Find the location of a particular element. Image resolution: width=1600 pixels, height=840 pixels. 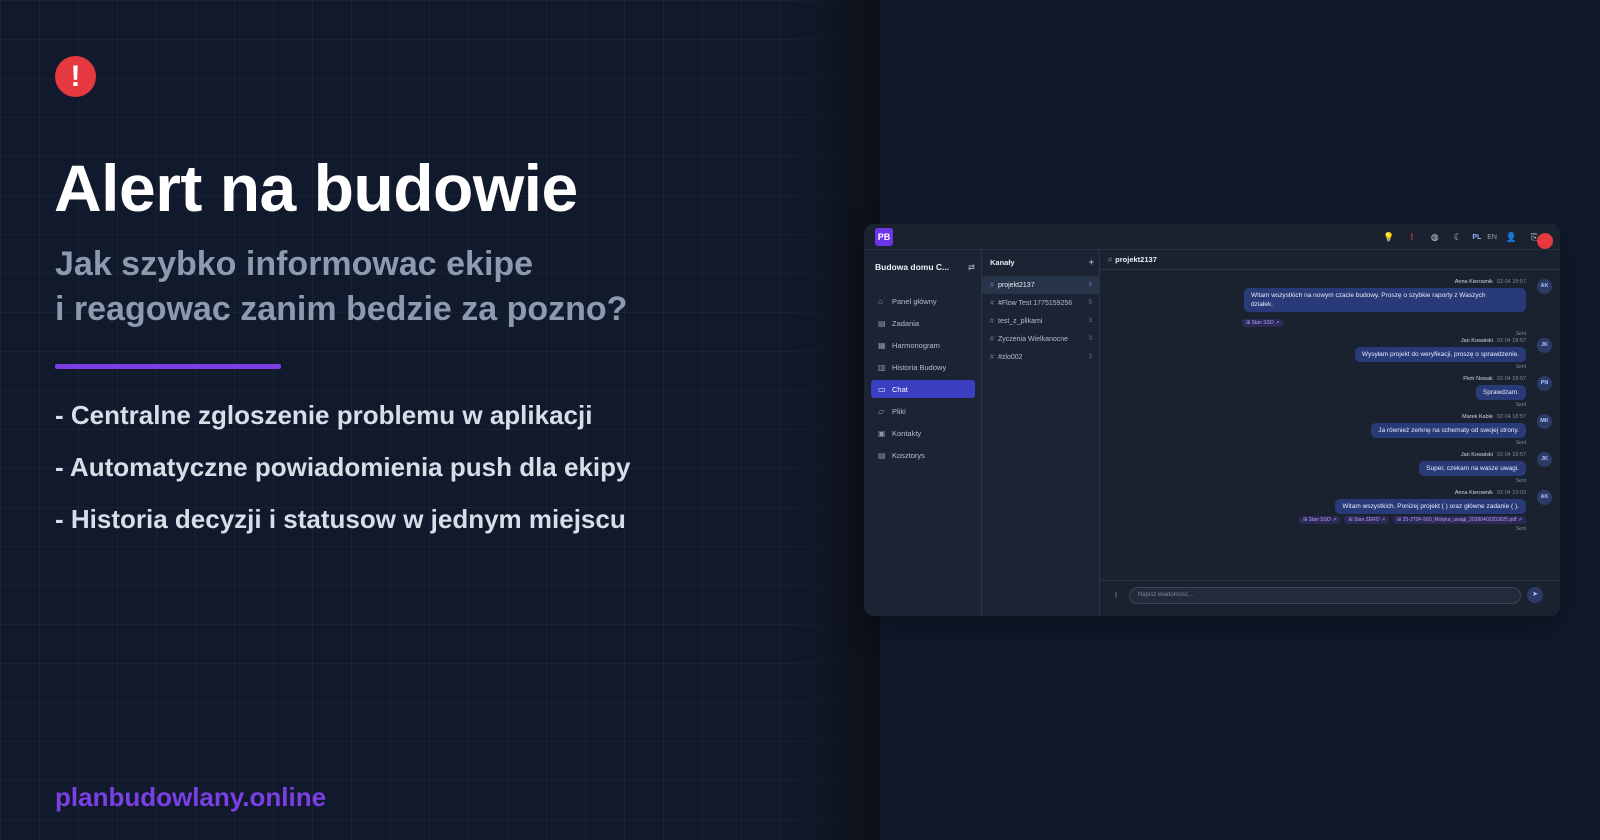

sidebar-item-history: ▥ Historia Budowy is located at coordinates (923, 367).